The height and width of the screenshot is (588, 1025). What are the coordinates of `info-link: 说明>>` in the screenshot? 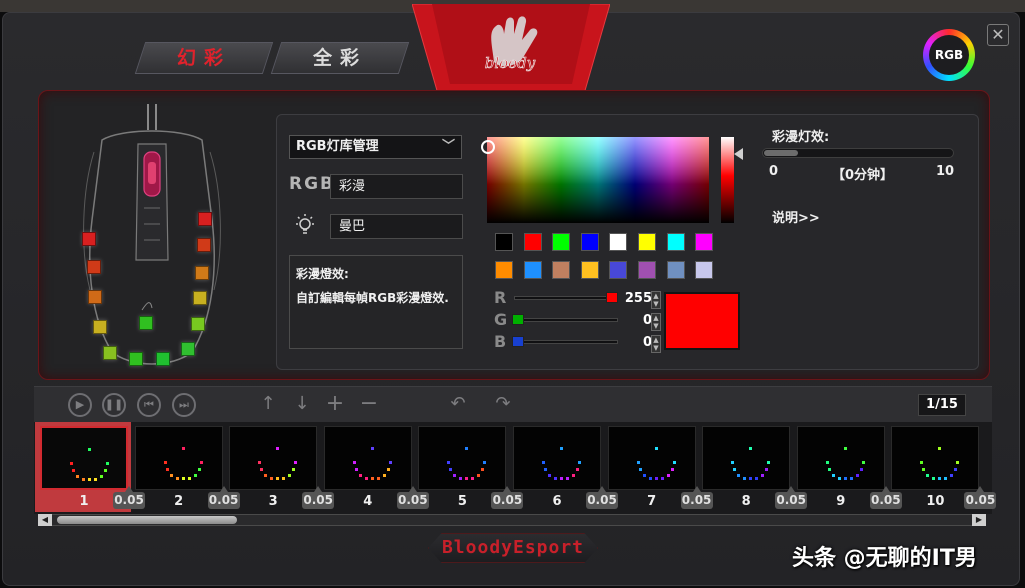 It's located at (796, 216).